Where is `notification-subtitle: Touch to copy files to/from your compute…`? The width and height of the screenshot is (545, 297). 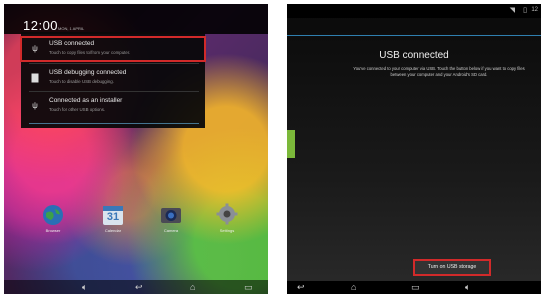
notification-subtitle: Touch to copy files to/from your compute… is located at coordinates (90, 52).